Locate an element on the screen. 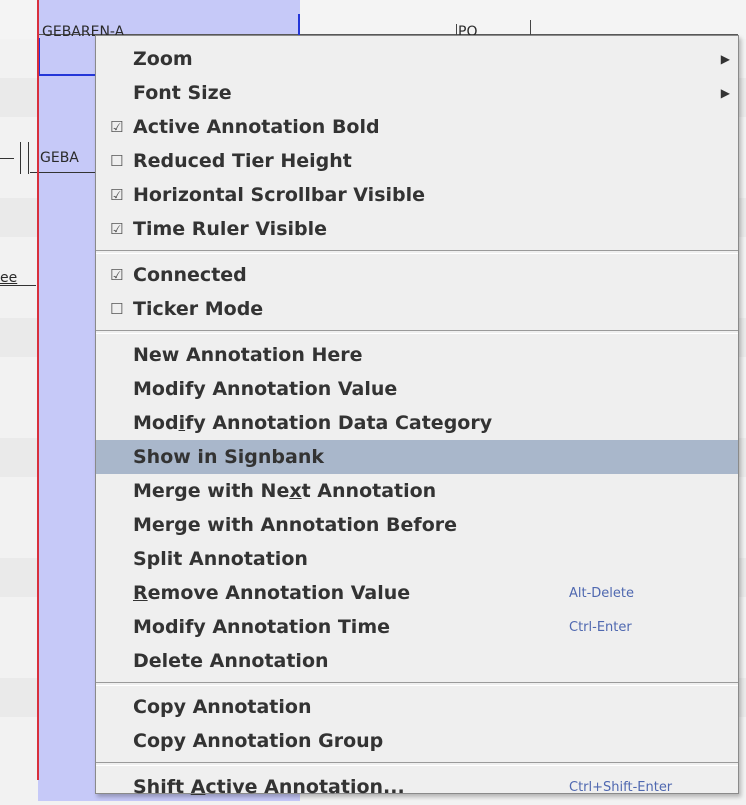 The height and width of the screenshot is (805, 746). menu-item-label: Time Ruler Visible is located at coordinates (230, 229).